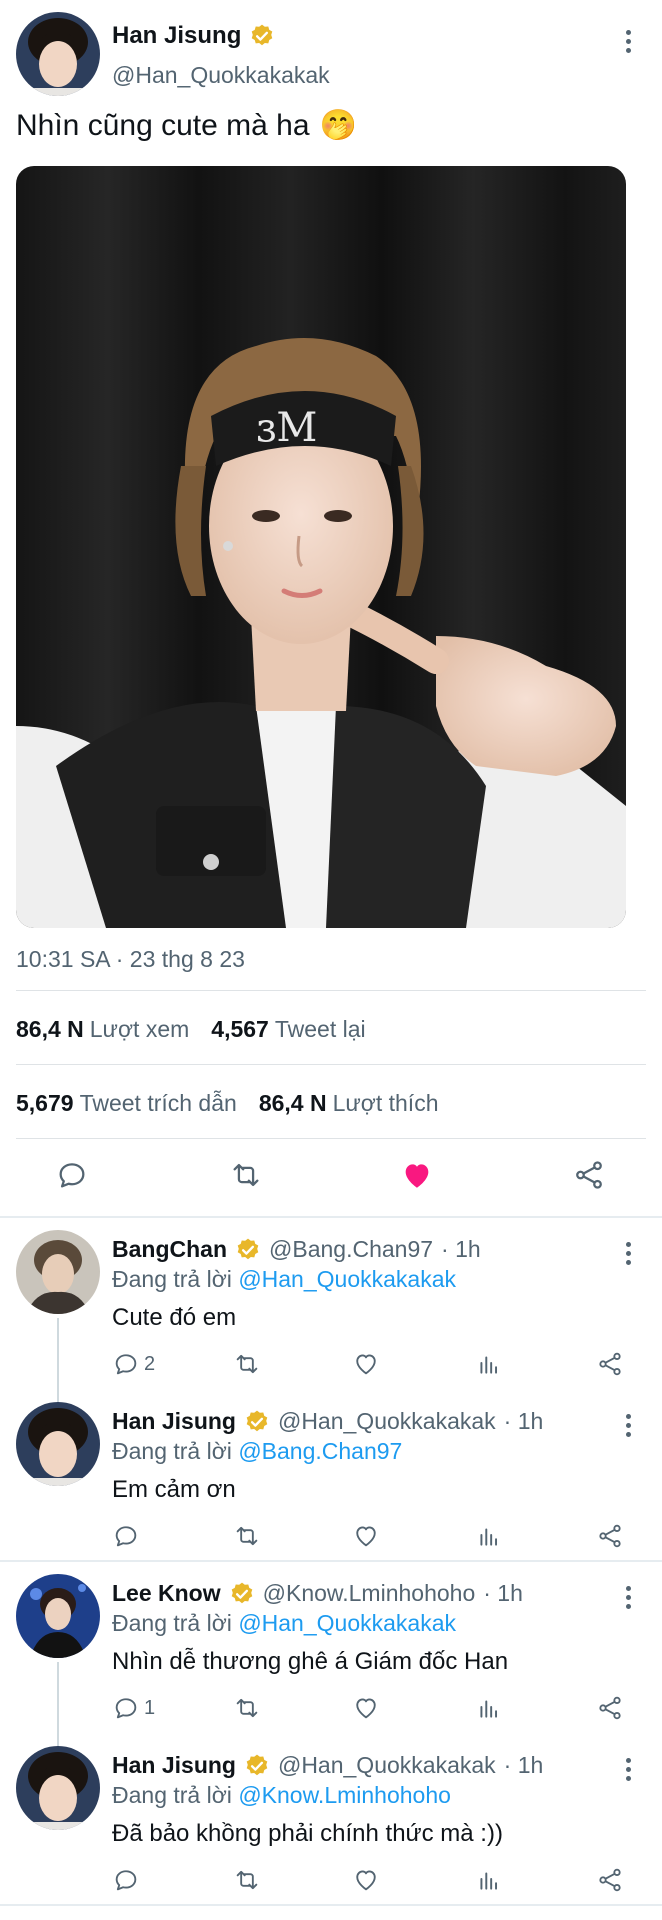 The height and width of the screenshot is (1920, 662). Describe the element at coordinates (150, 1707) in the screenshot. I see `reply-count: 1` at that location.